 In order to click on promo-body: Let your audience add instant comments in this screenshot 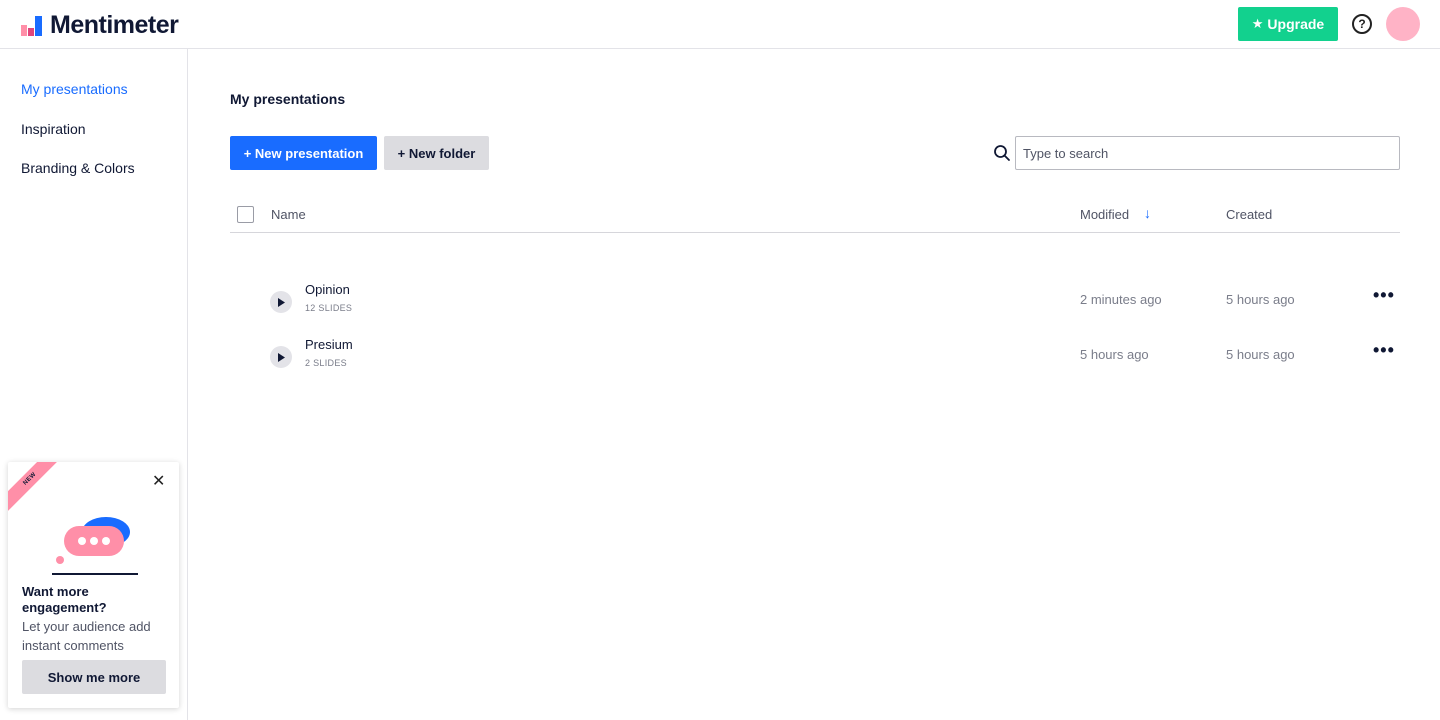, I will do `click(86, 636)`.